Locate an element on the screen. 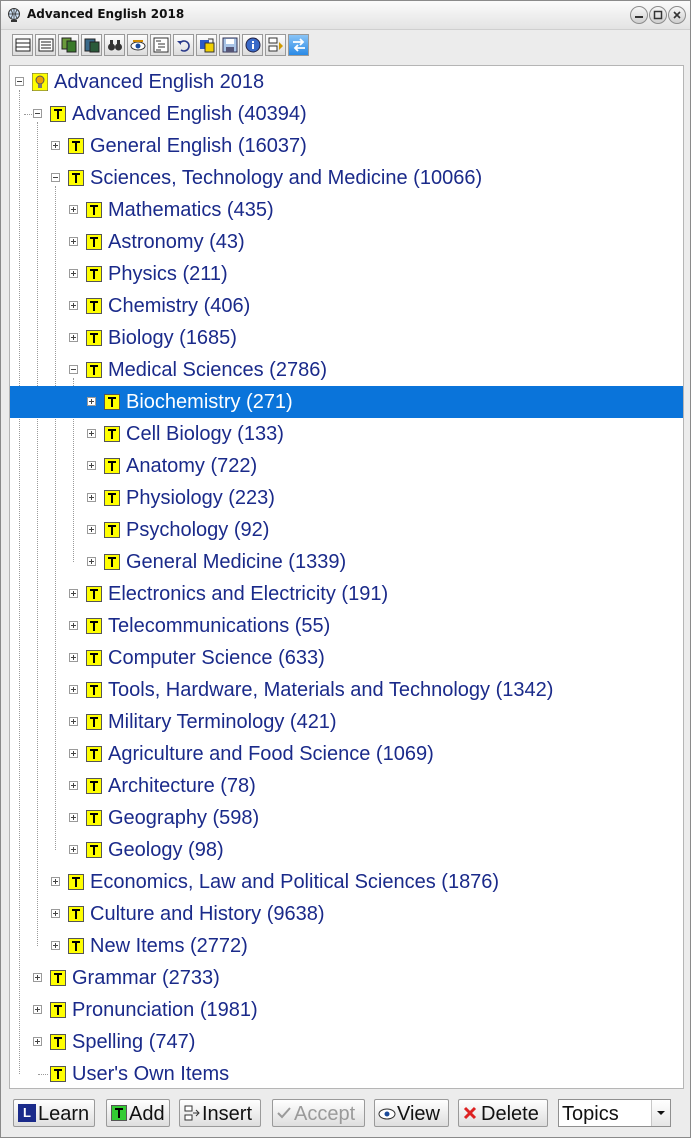 The width and height of the screenshot is (691, 1138). tree-node: User's Own Items is located at coordinates (346, 1073).